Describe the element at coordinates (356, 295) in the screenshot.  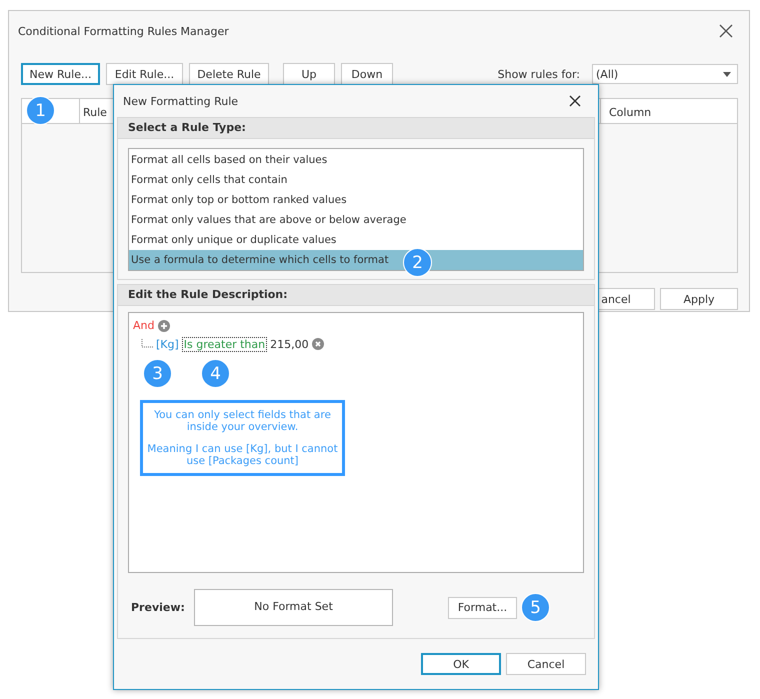
I see `section-header: Edit the Rule Description:` at that location.